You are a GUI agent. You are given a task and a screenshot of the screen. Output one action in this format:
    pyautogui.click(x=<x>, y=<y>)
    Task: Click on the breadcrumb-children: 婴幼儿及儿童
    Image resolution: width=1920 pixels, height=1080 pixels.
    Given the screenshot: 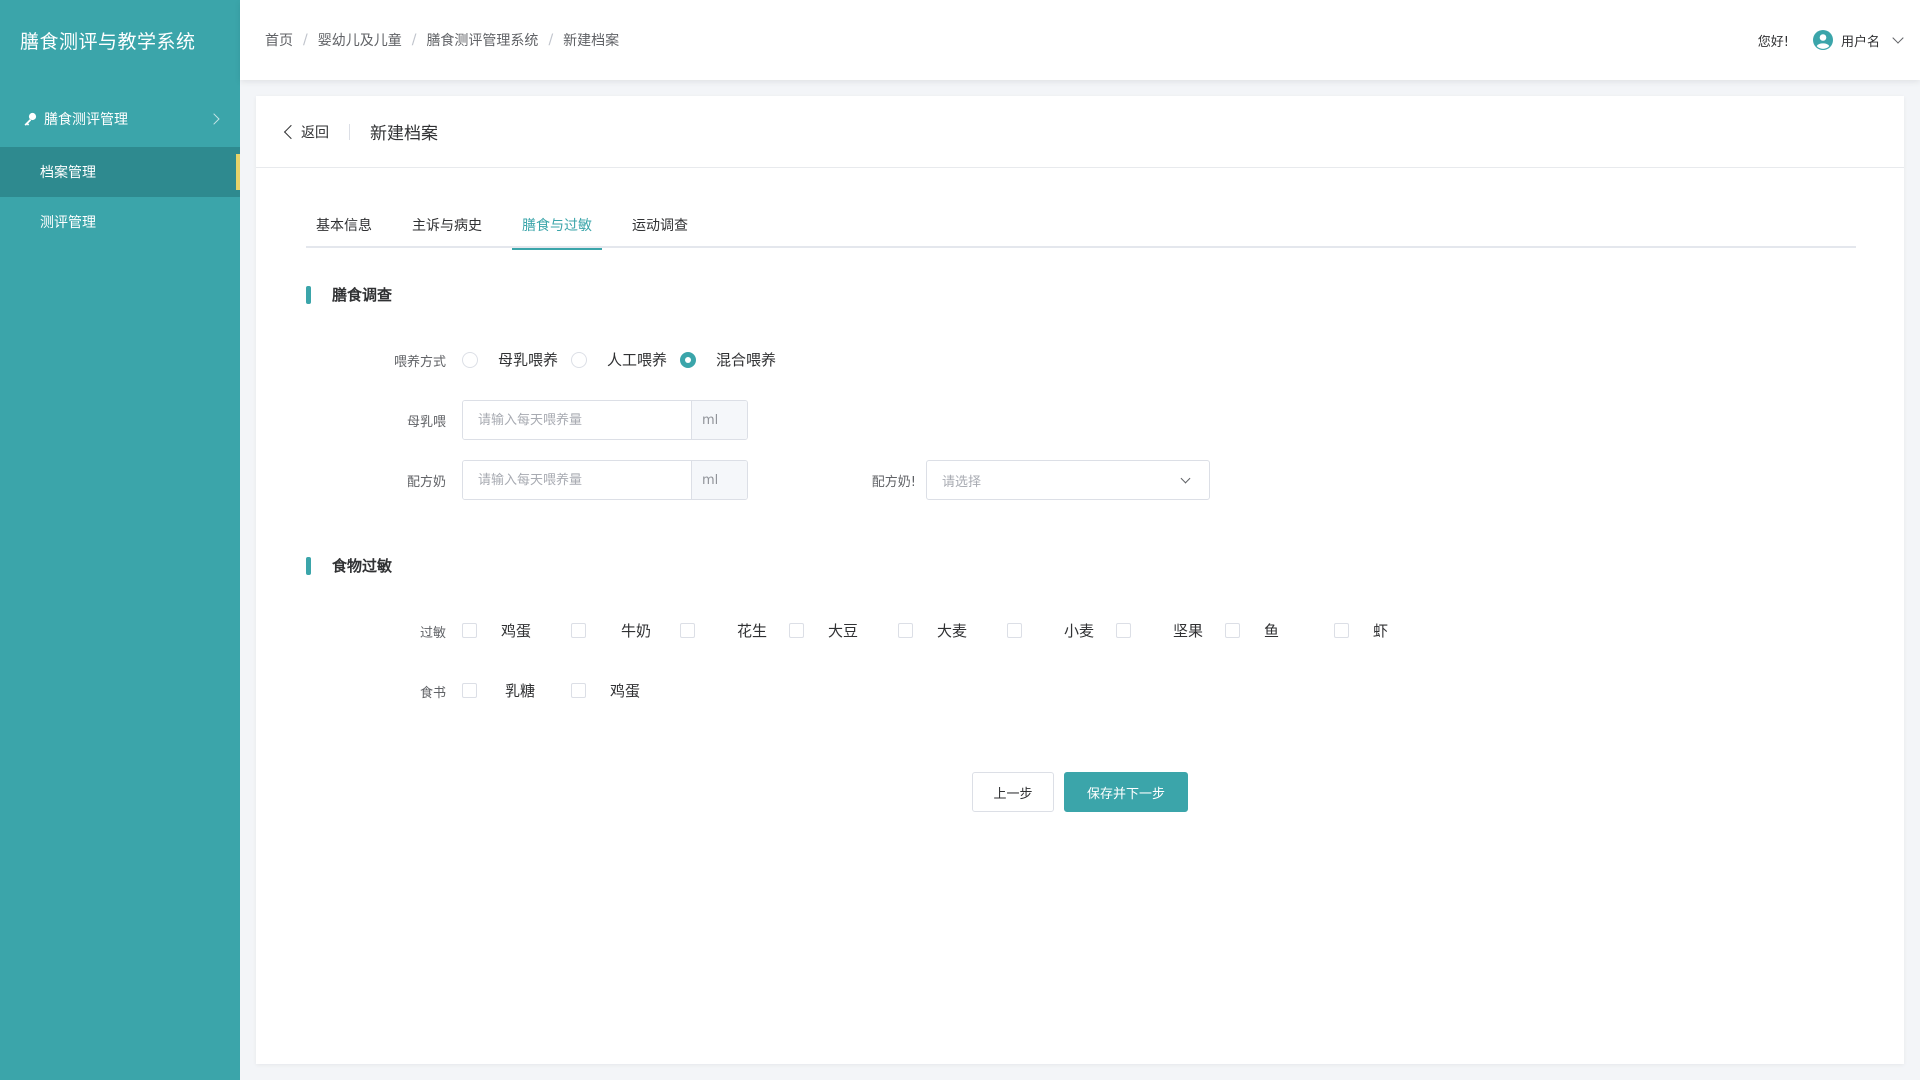 What is the action you would take?
    pyautogui.click(x=360, y=40)
    